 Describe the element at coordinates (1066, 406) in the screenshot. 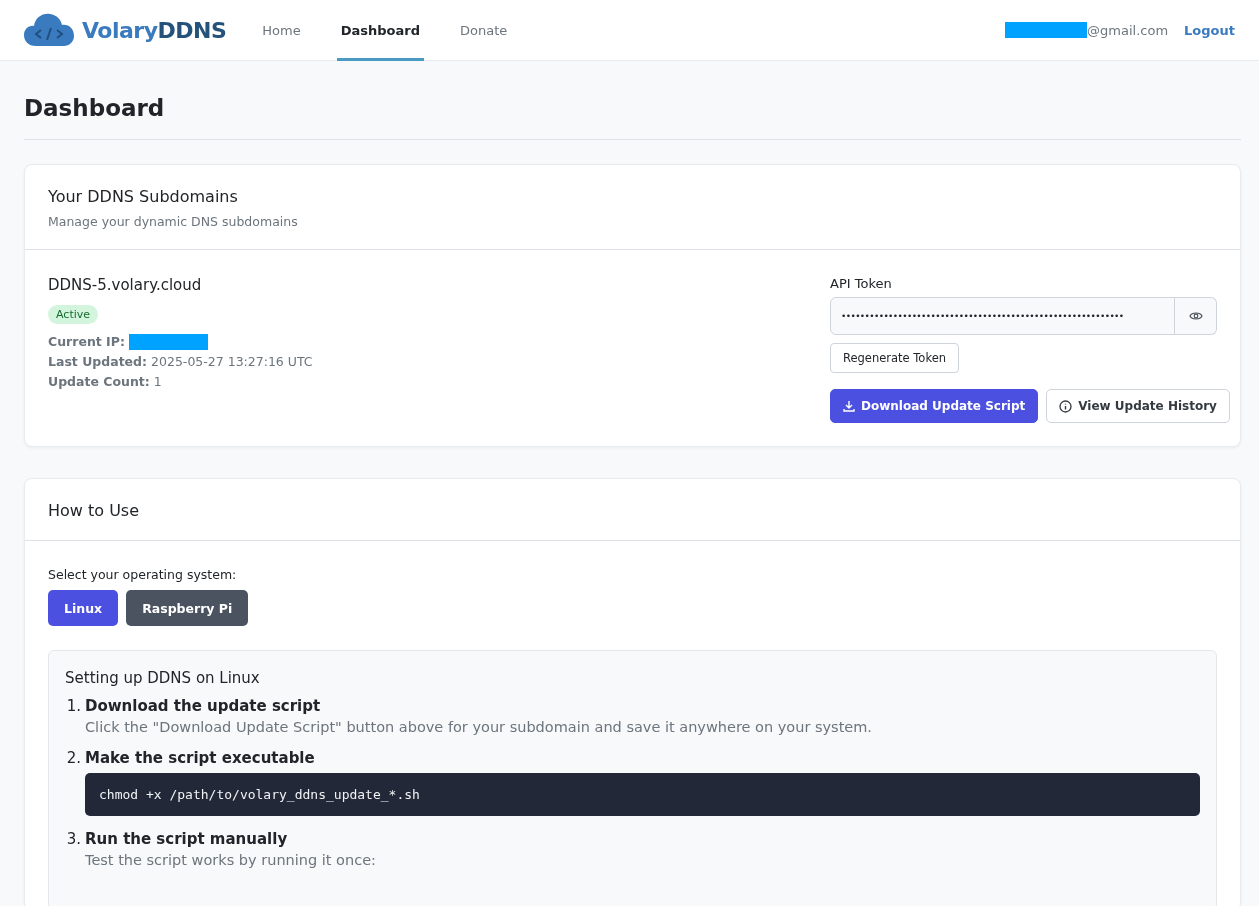

I see `info-icon` at that location.